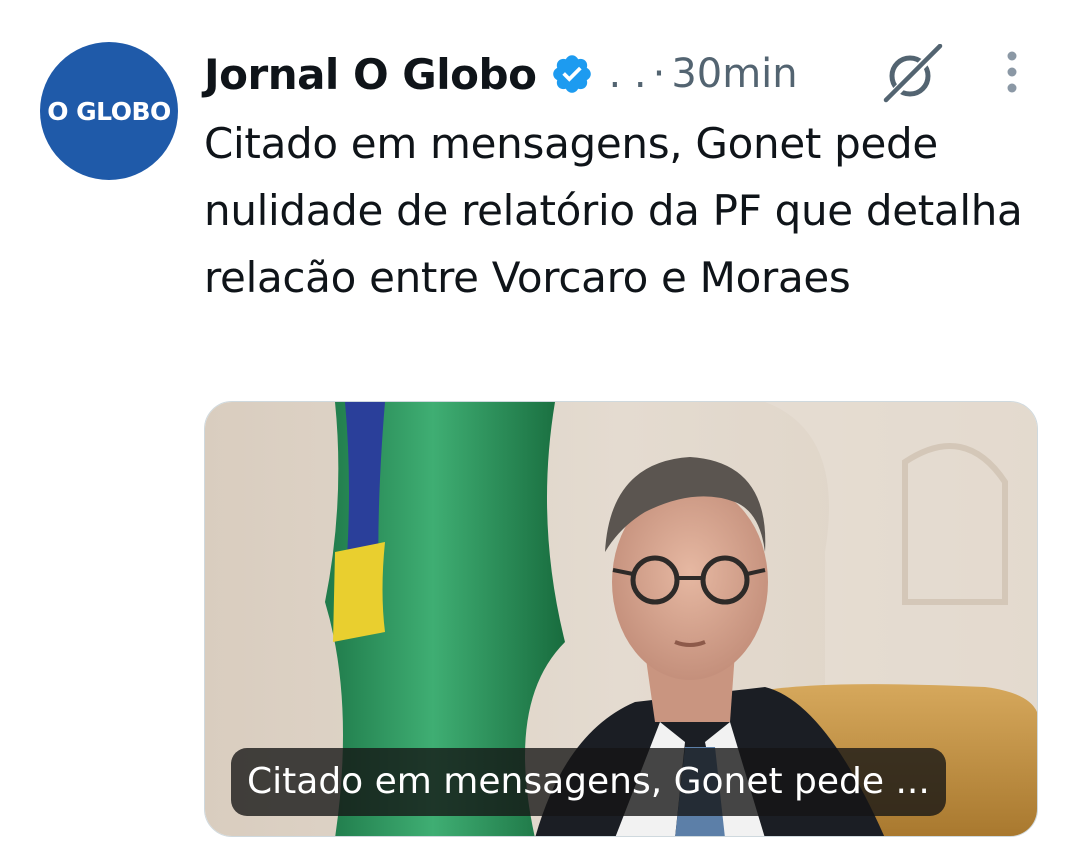 The height and width of the screenshot is (842, 1080). I want to click on more-vertical-icon, so click(1012, 74).